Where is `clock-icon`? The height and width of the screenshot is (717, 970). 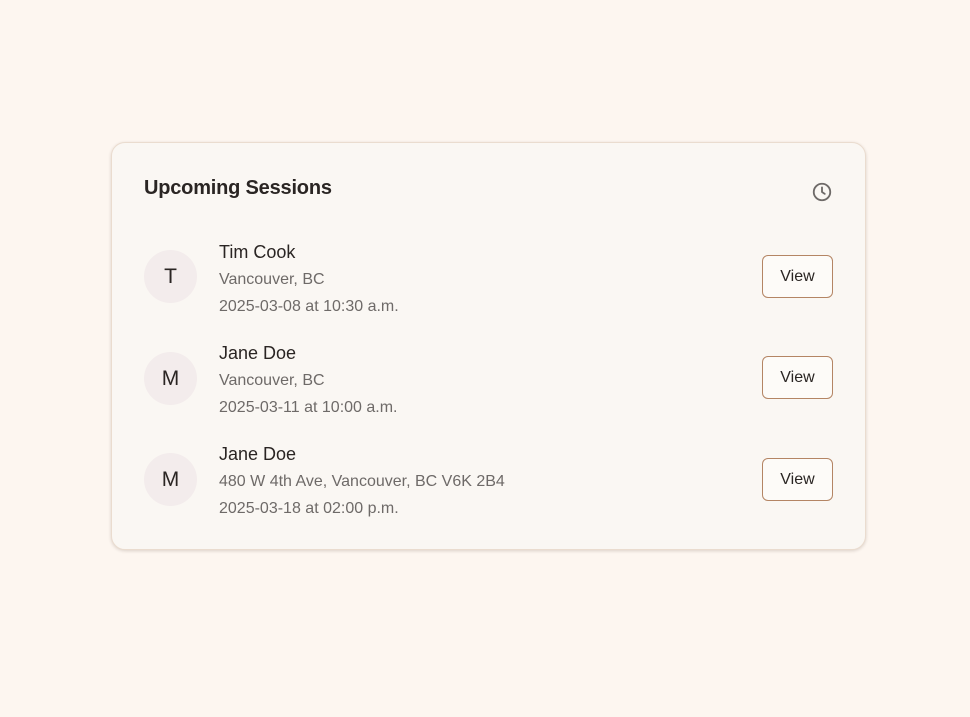 clock-icon is located at coordinates (822, 192).